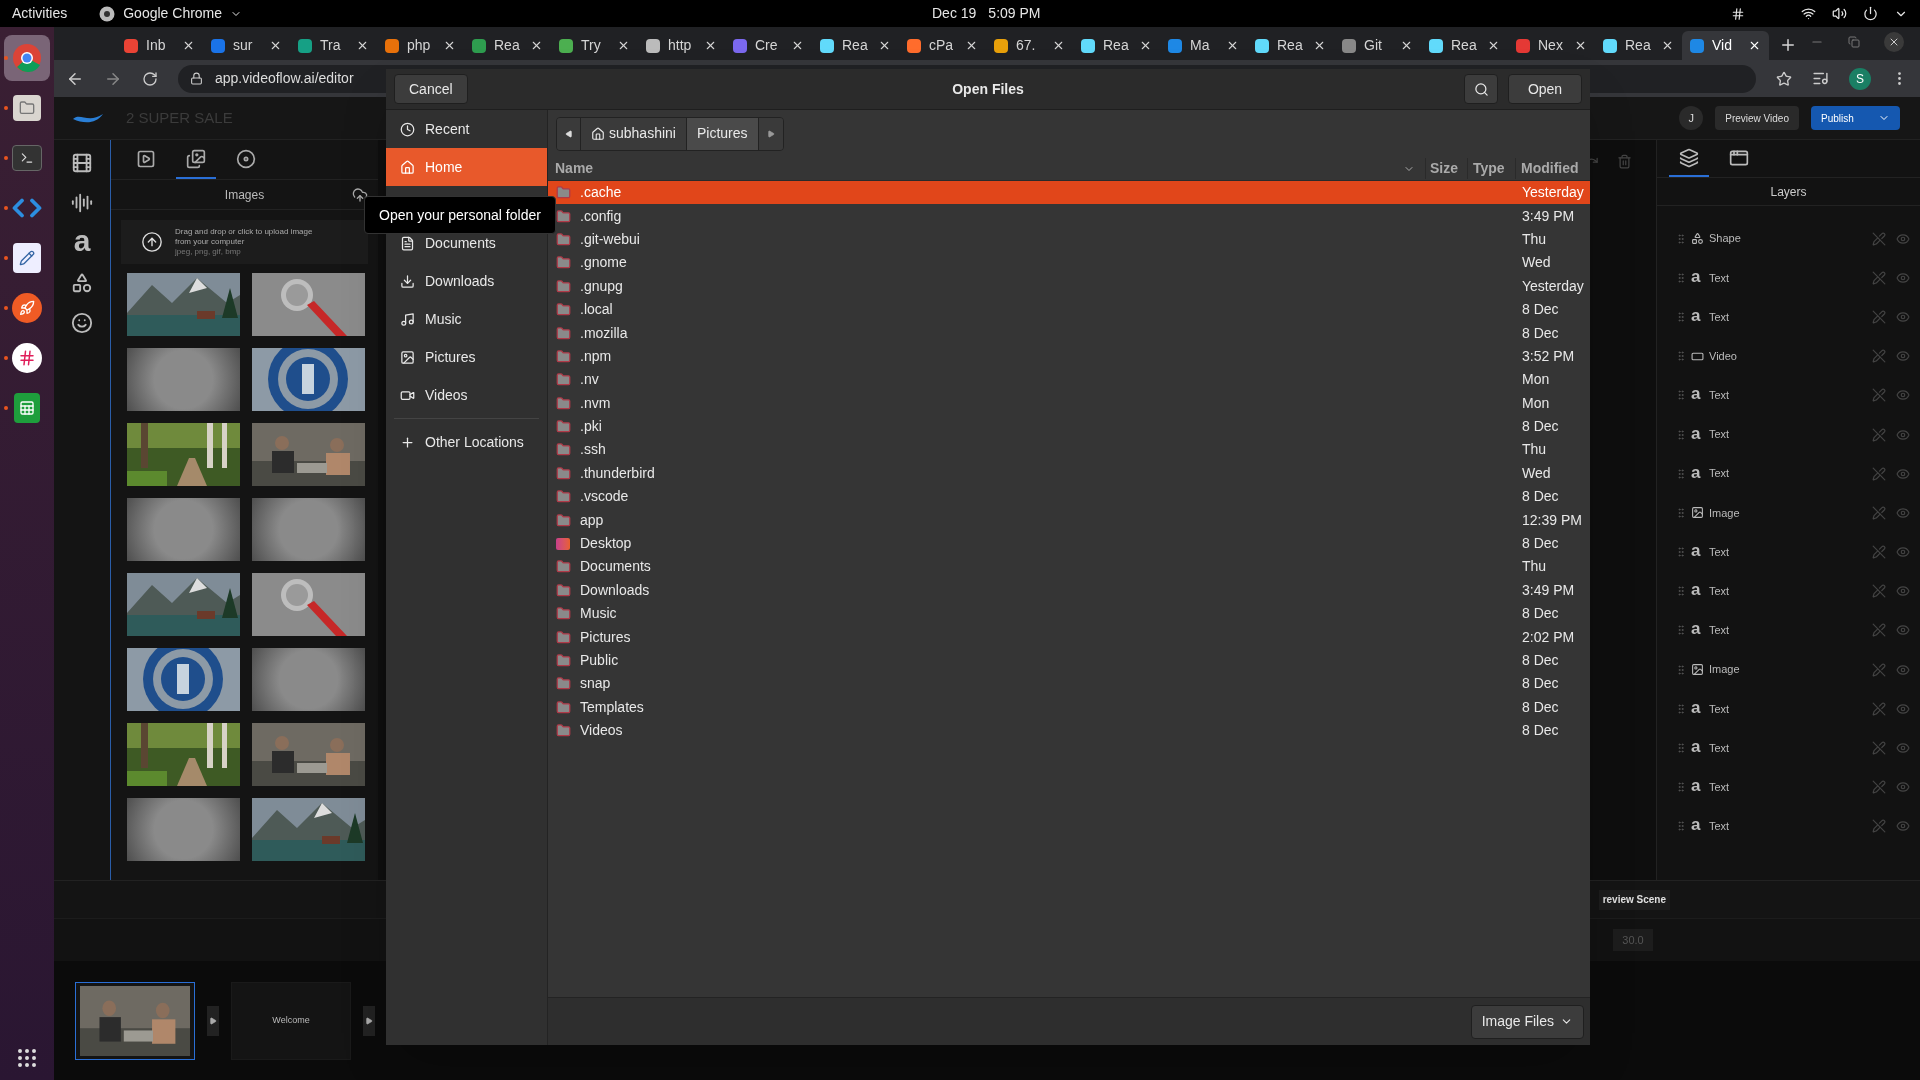  I want to click on wifi-icon, so click(1808, 13).